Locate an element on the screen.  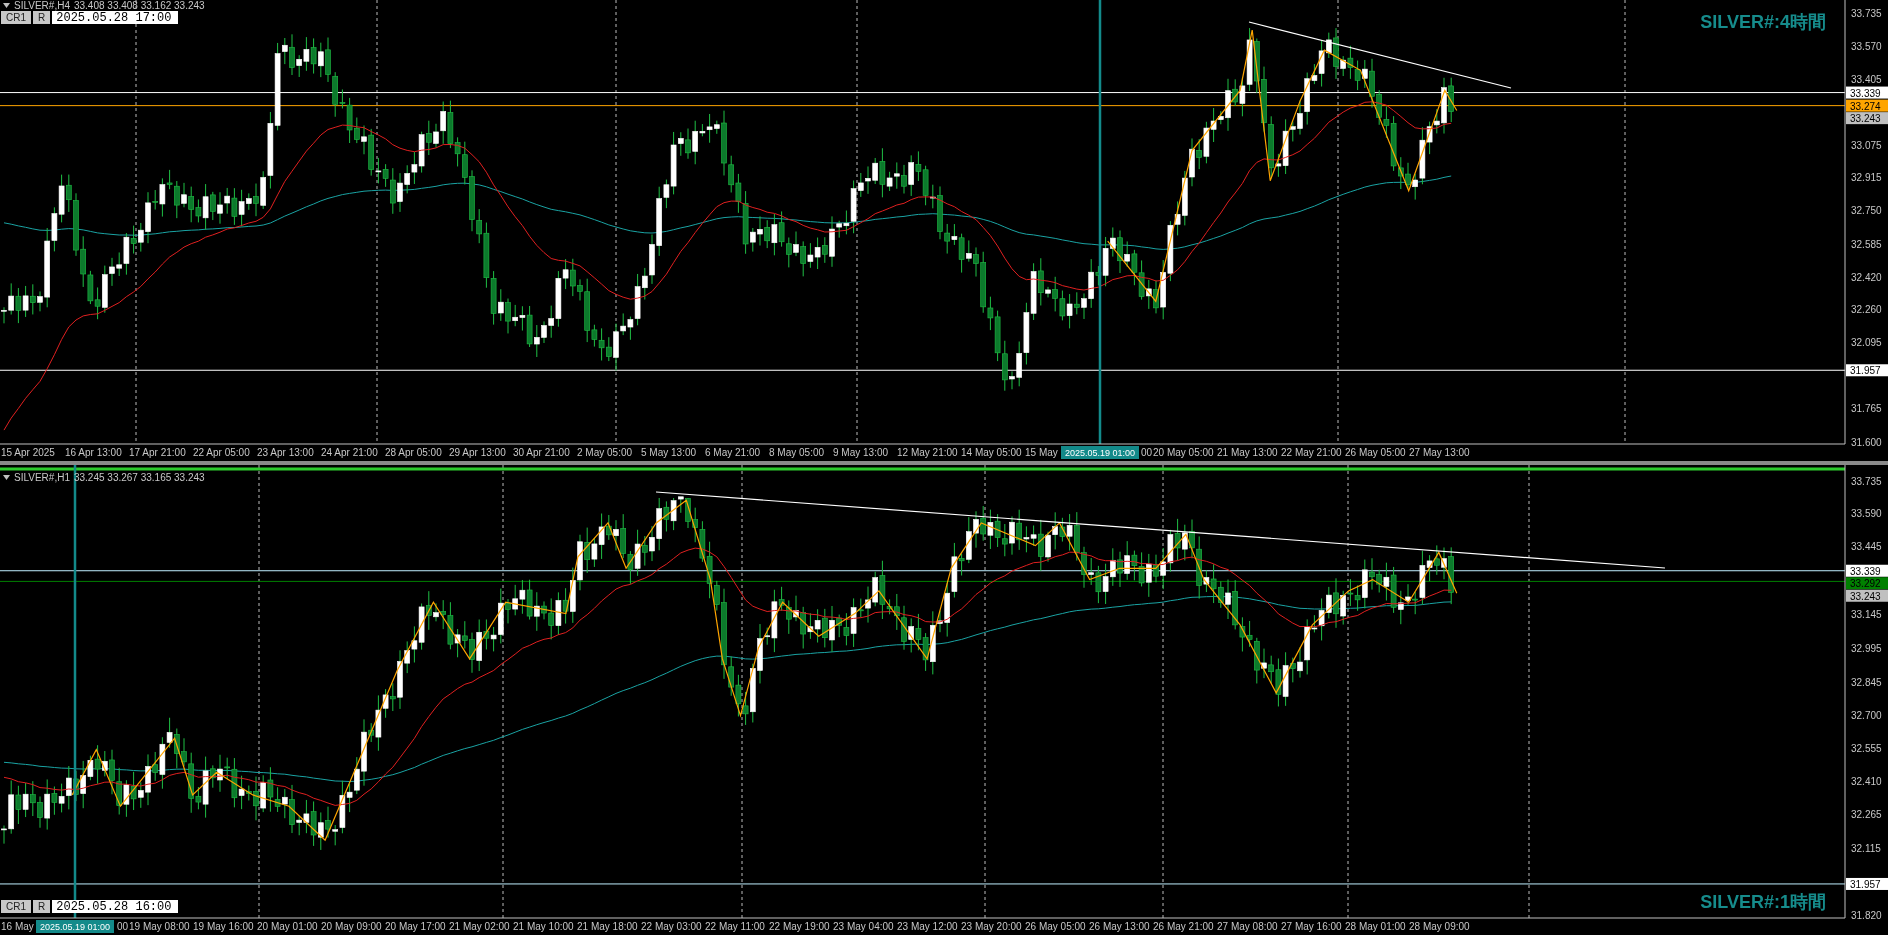
price-axis-label: 32.915 is located at coordinates (1866, 178).